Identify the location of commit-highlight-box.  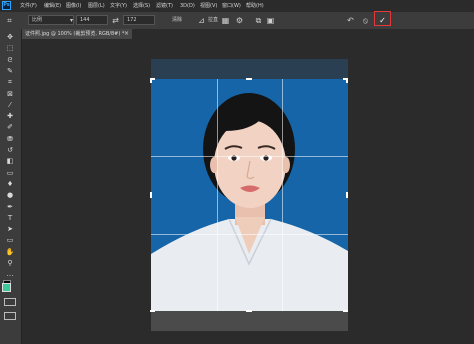
(382, 18).